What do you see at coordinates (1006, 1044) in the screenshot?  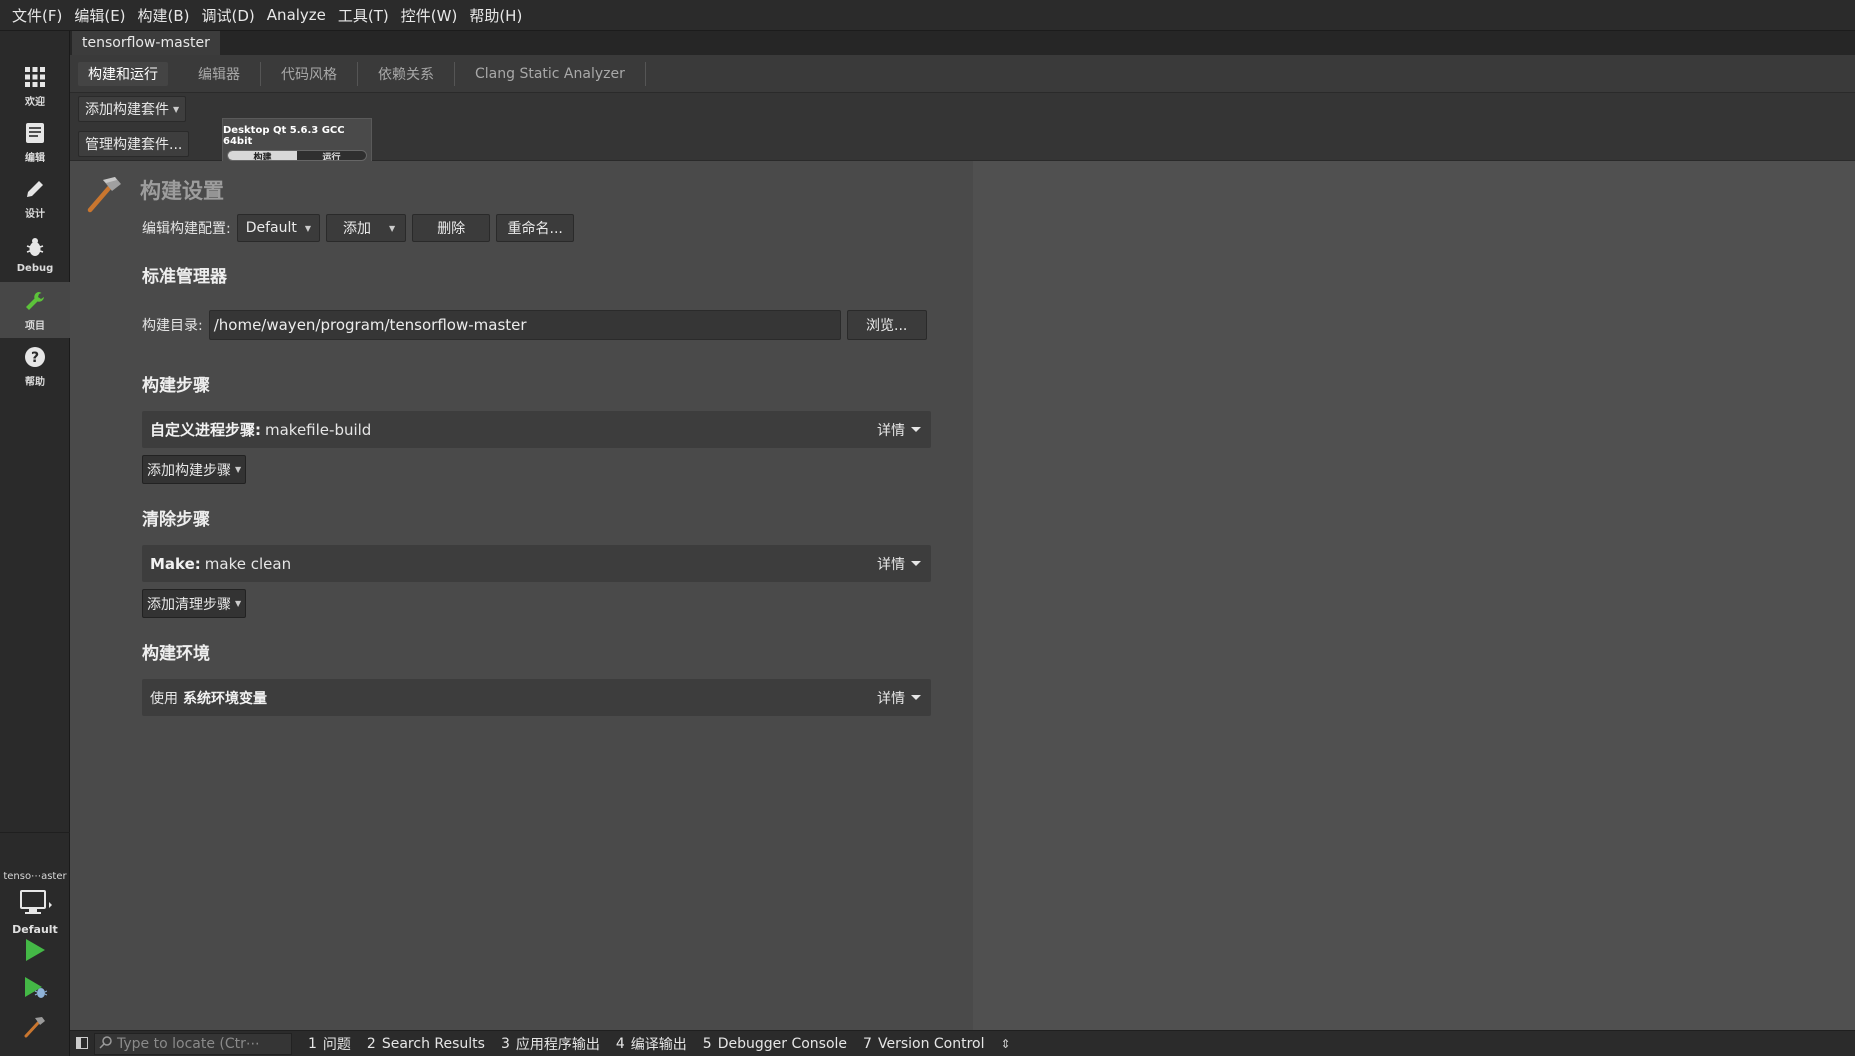 I see `pane-scroll-arrows-icon: ⇕` at bounding box center [1006, 1044].